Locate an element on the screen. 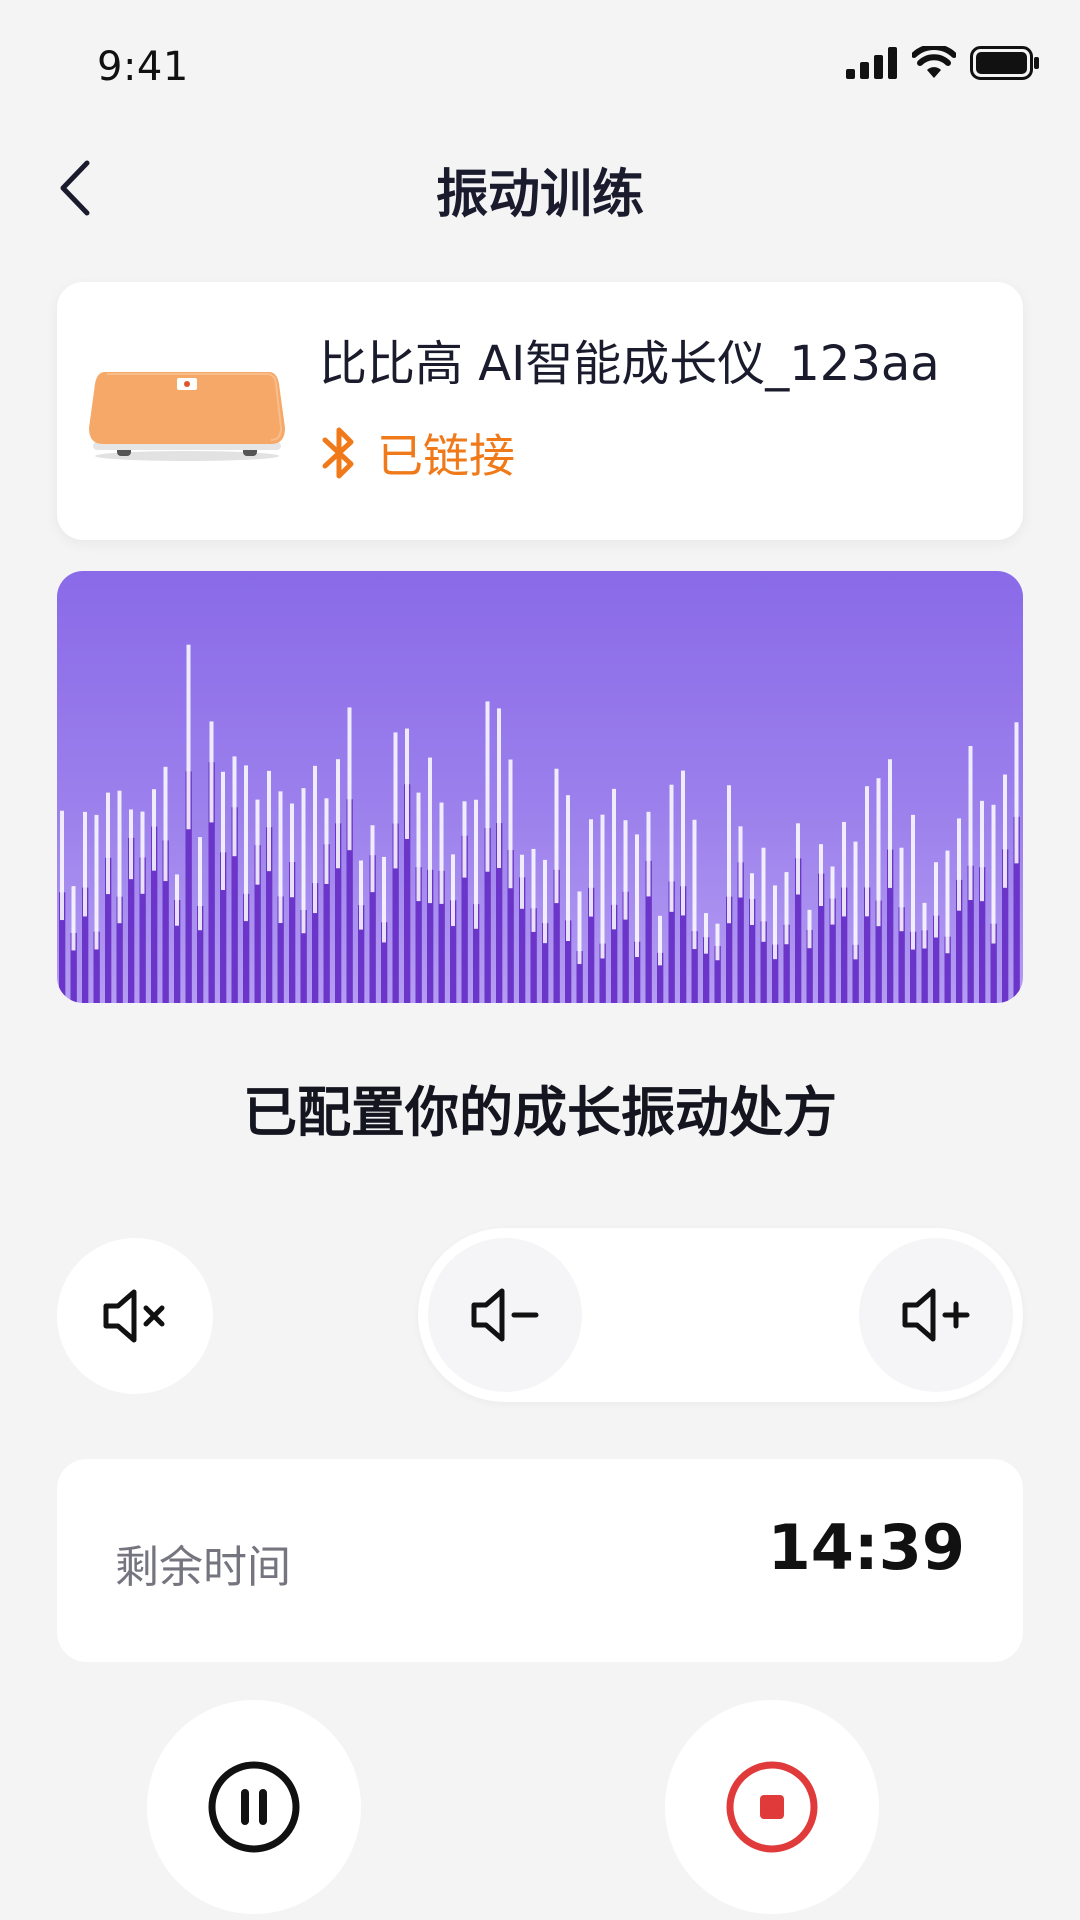 This screenshot has height=1920, width=1080. volume-control is located at coordinates (720, 1315).